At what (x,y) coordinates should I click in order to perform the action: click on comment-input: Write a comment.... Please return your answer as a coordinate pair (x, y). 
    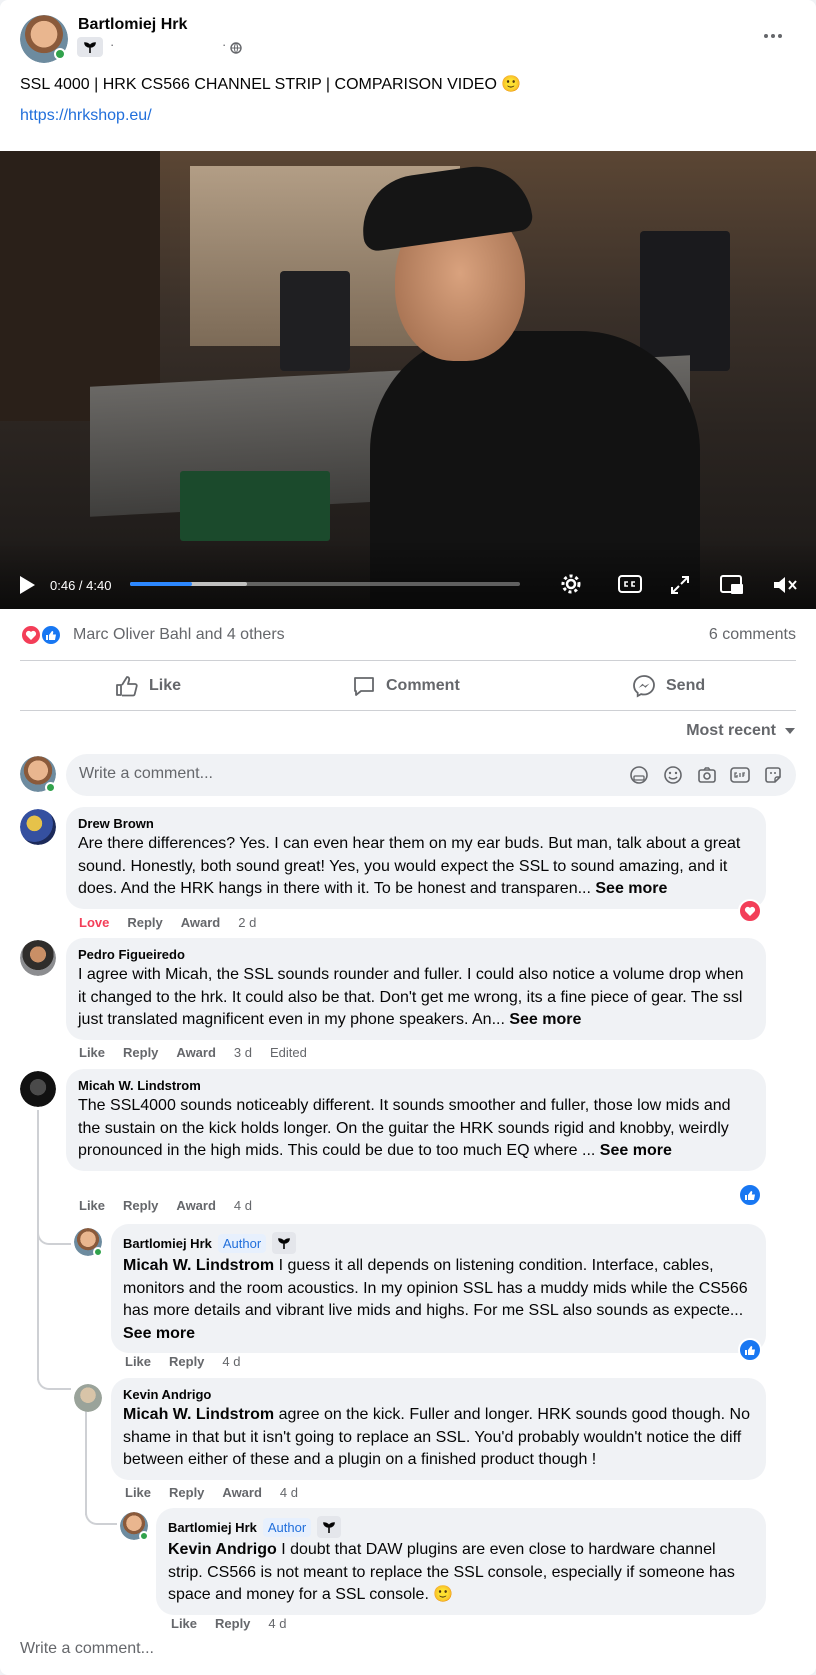
    Looking at the image, I should click on (431, 775).